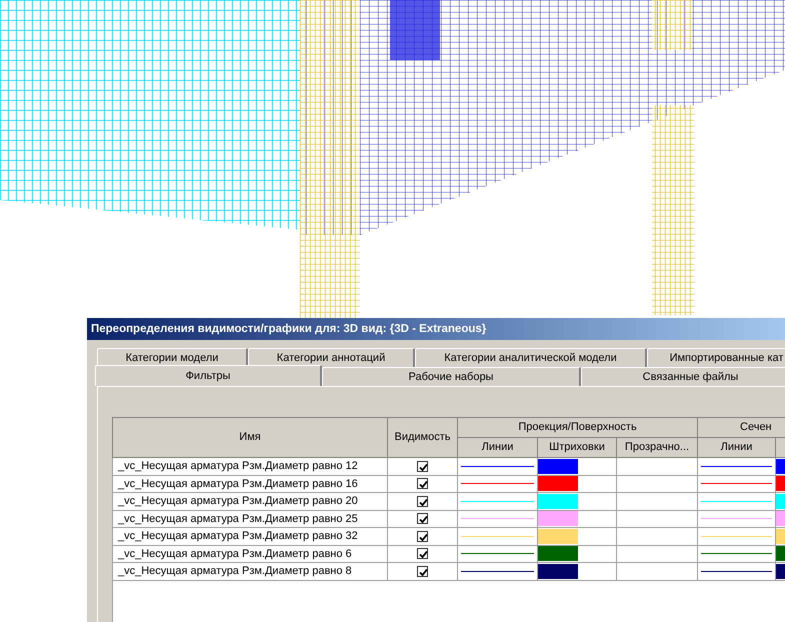 Image resolution: width=785 pixels, height=622 pixels. Describe the element at coordinates (250, 519) in the screenshot. I see `filter-name: _vc_Несущая арматура Рзм.Диаметр равно 25` at that location.